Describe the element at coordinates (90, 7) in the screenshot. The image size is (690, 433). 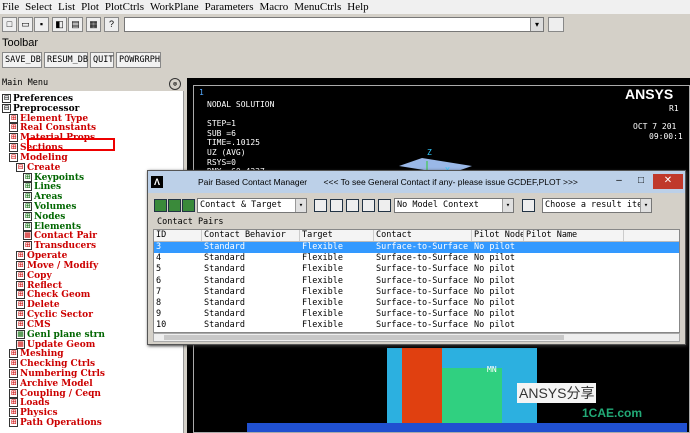
I see `menu-plot: Plot` at that location.